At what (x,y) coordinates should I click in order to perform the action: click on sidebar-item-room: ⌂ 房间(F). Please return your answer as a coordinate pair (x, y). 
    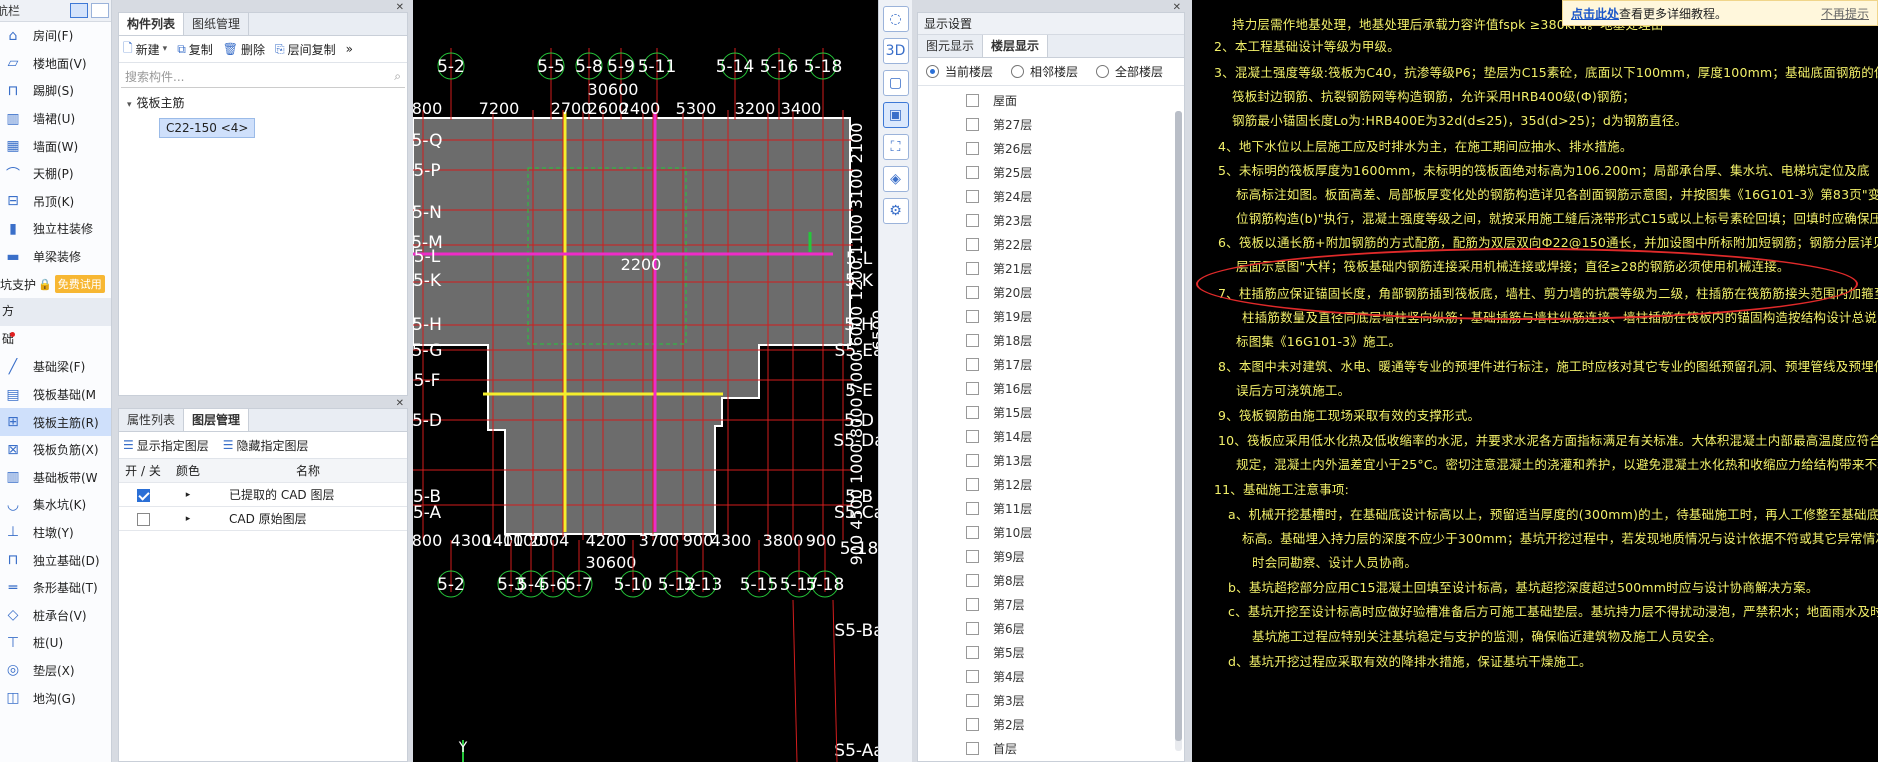
    Looking at the image, I should click on (55, 36).